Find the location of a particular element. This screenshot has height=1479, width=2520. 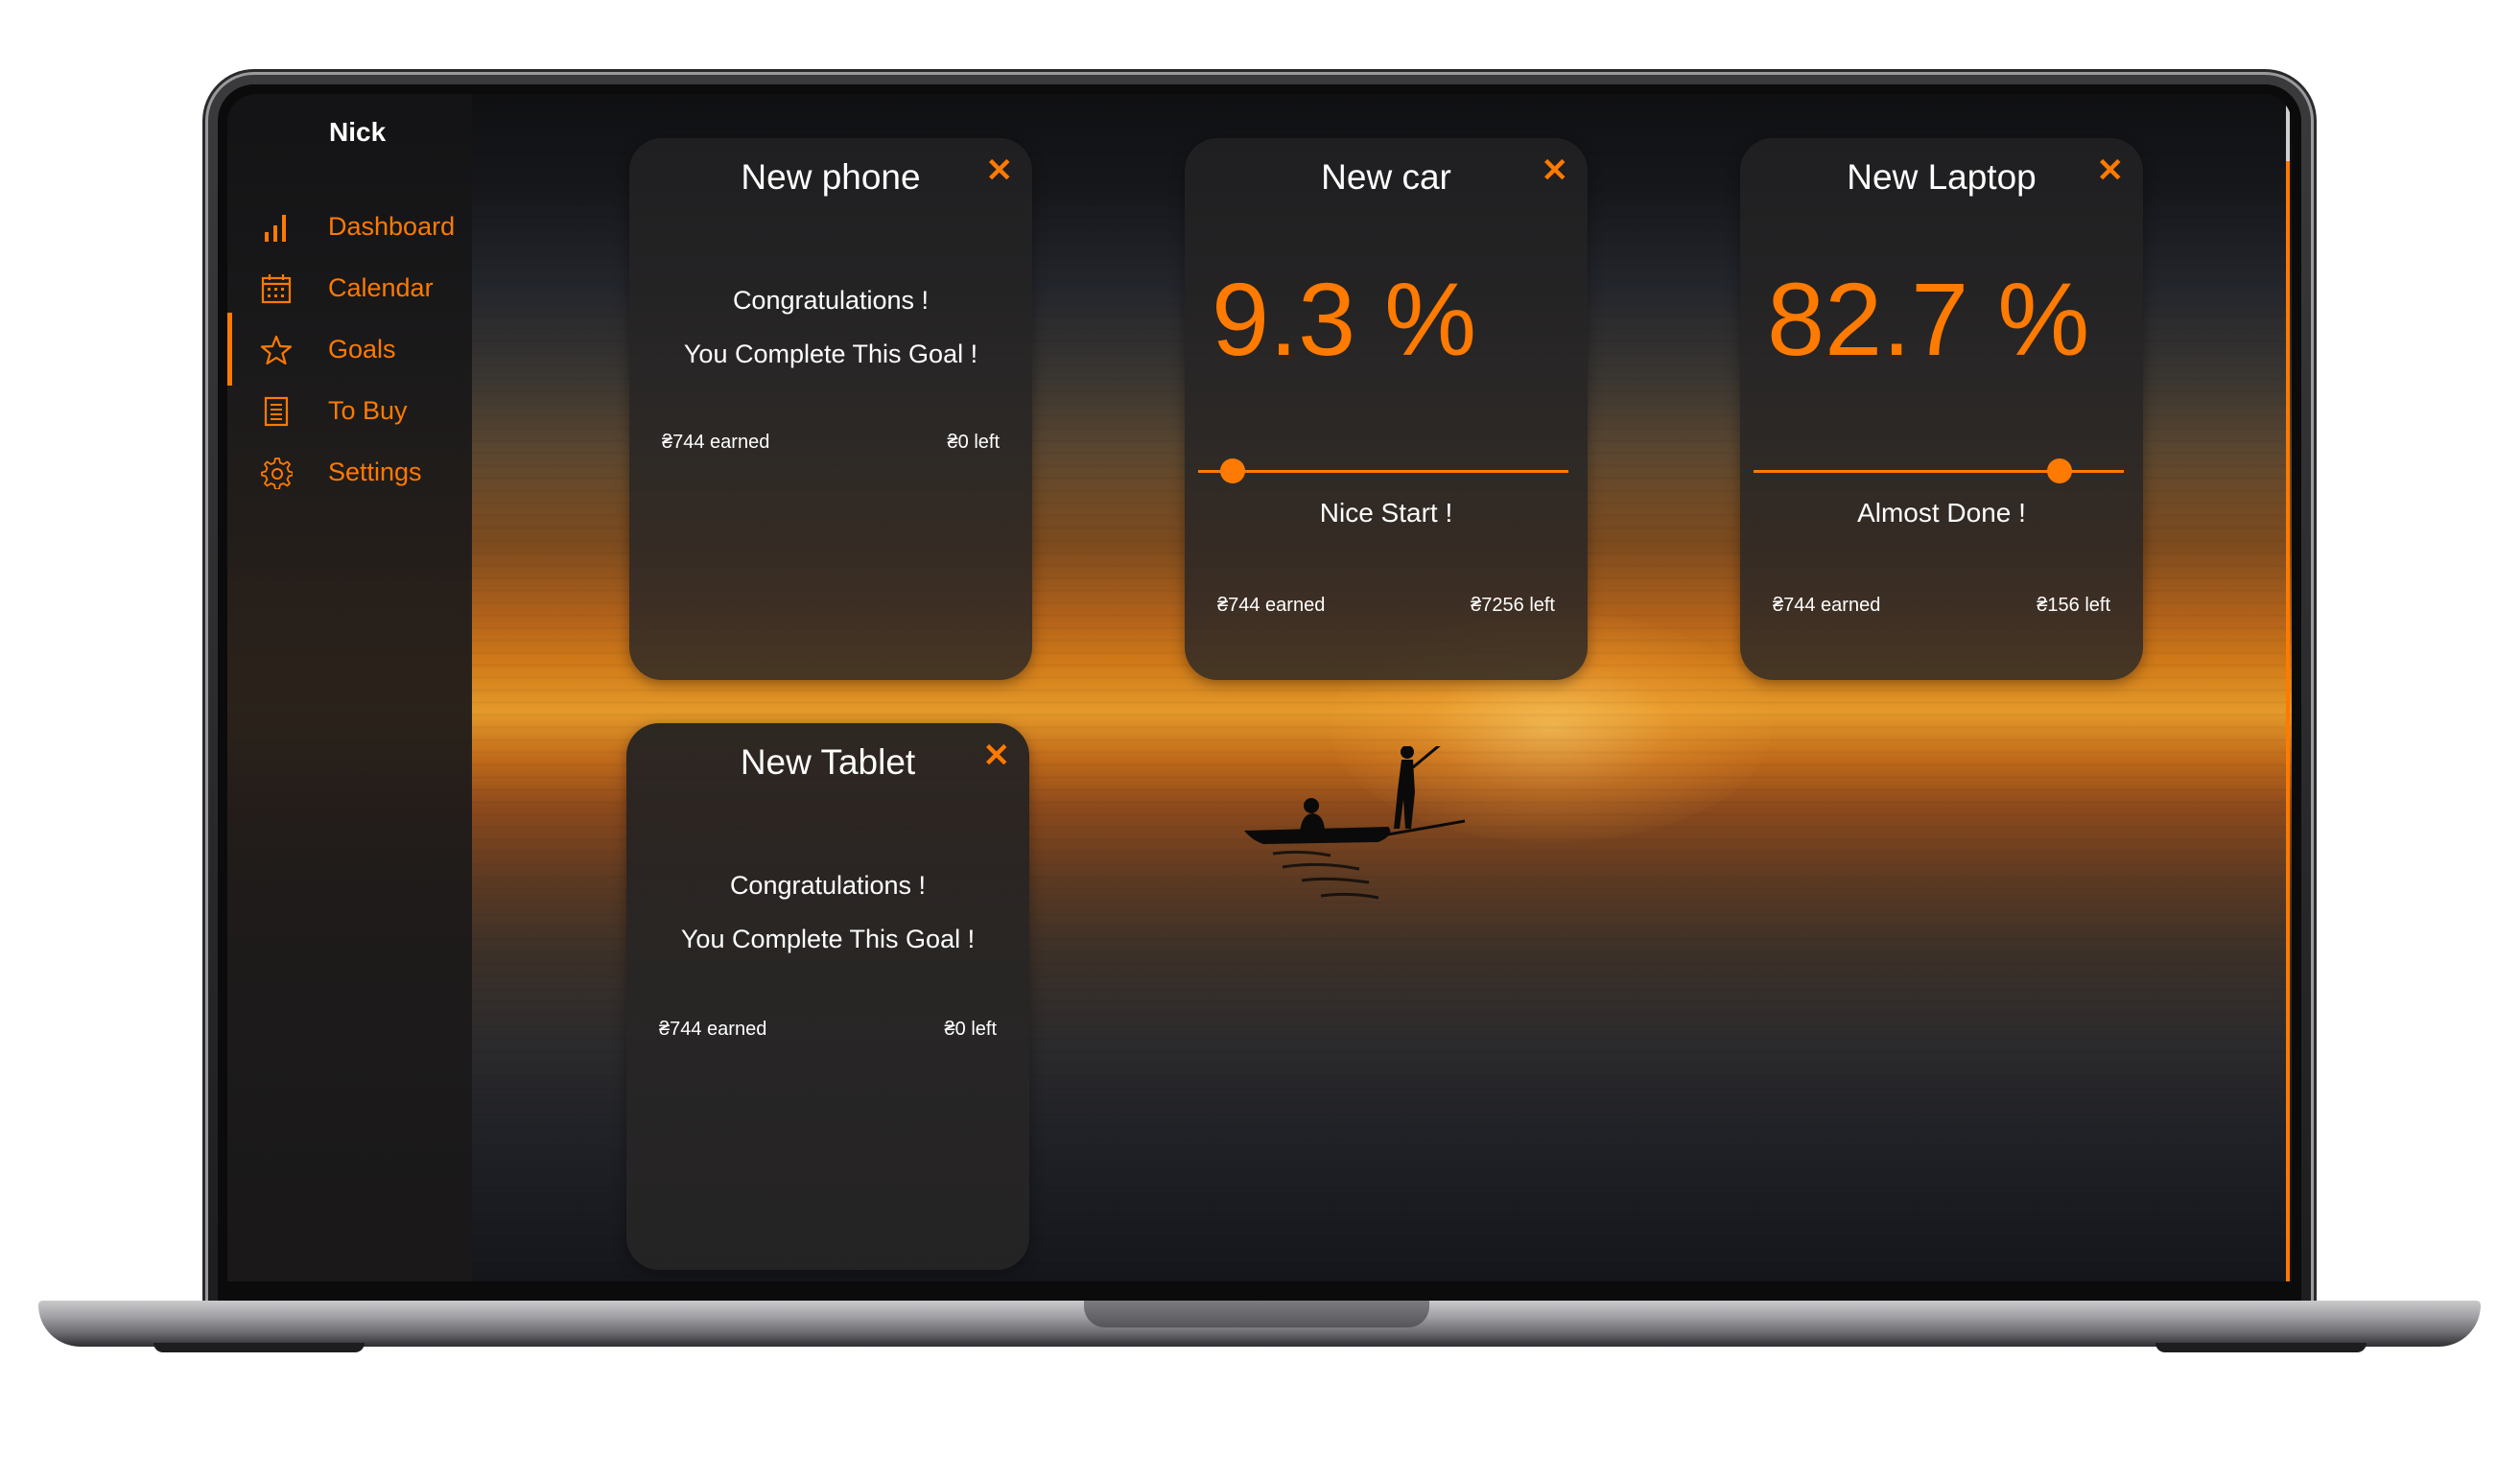

goal-status: Nice Start ! is located at coordinates (1386, 513).